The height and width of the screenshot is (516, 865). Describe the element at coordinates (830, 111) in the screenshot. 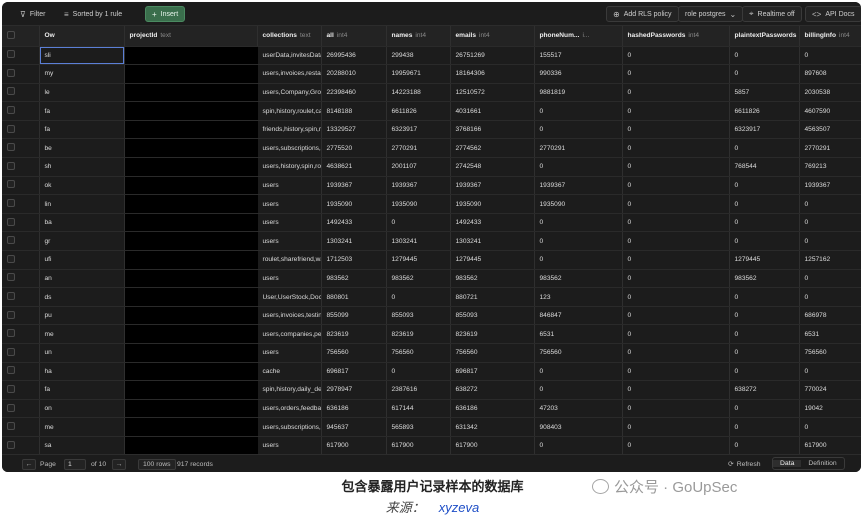

I see `cell-billinginfo: 4607590` at that location.